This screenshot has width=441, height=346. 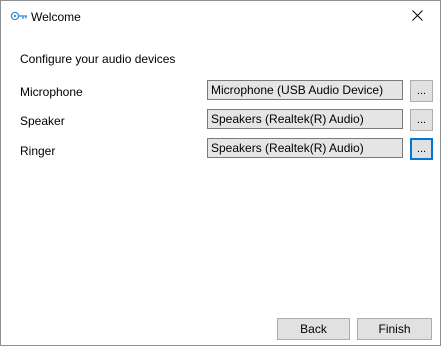 What do you see at coordinates (38, 151) in the screenshot?
I see `ringer-label: Ringer` at bounding box center [38, 151].